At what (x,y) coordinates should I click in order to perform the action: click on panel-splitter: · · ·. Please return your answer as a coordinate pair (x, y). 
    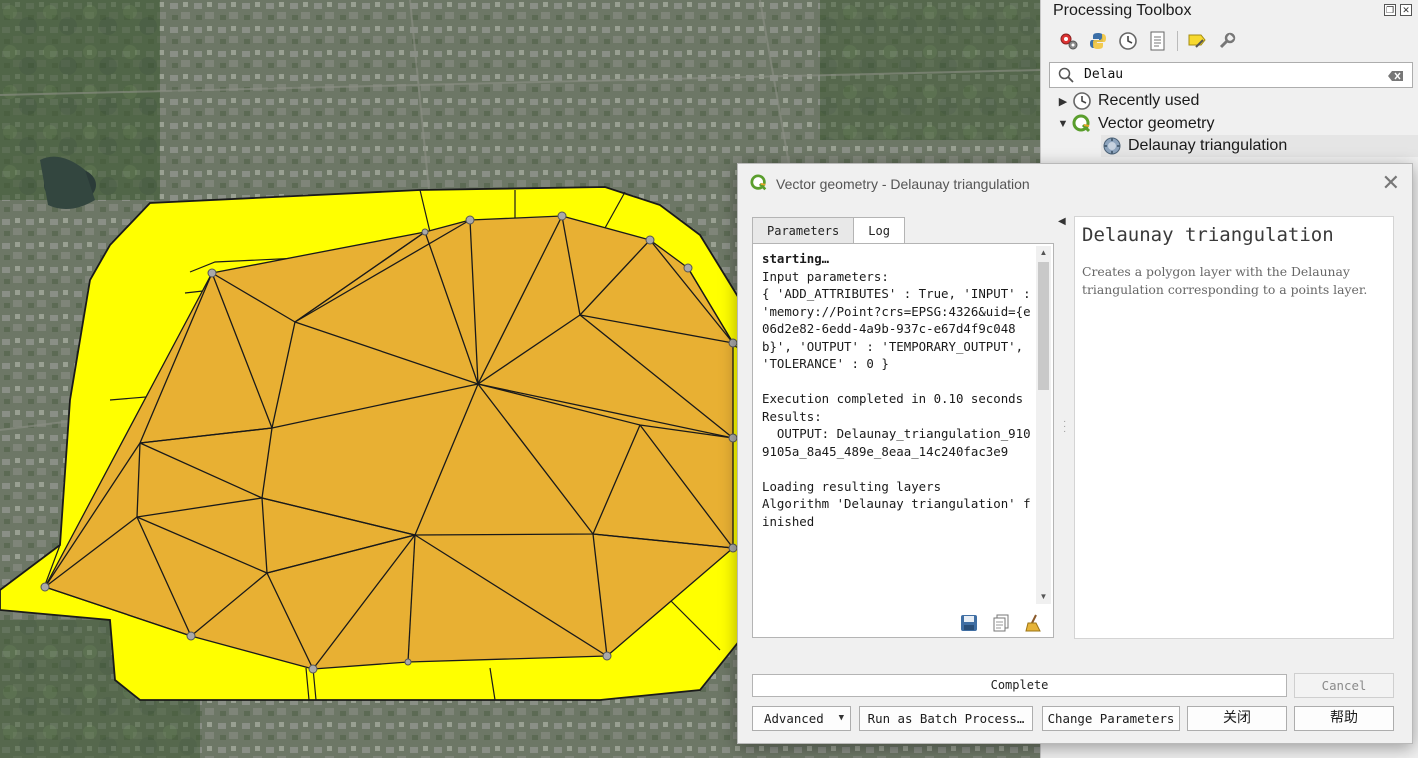
    Looking at the image, I should click on (1064, 427).